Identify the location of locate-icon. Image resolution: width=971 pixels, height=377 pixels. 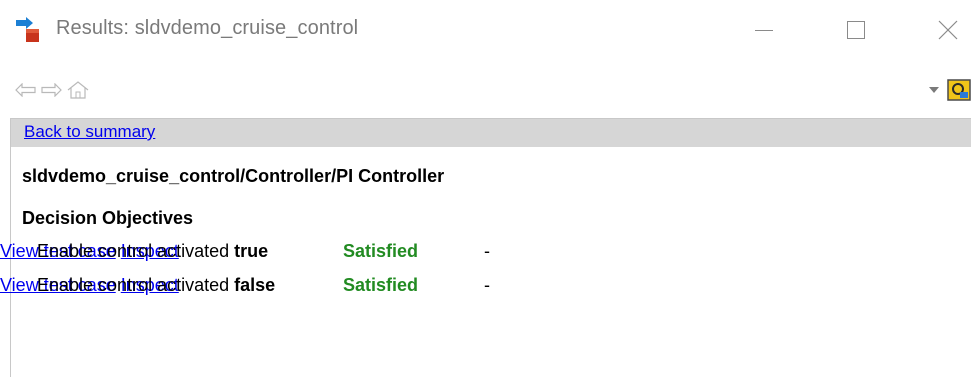
(959, 90).